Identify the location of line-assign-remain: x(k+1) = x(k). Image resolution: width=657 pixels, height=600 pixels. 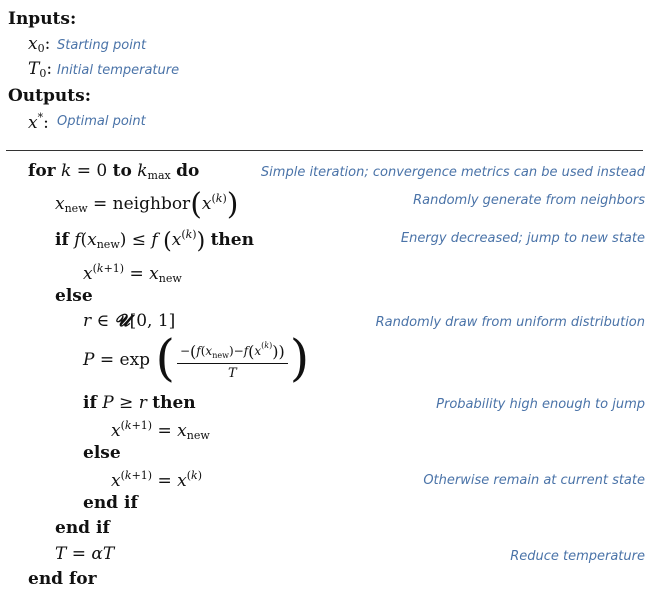
(156, 480).